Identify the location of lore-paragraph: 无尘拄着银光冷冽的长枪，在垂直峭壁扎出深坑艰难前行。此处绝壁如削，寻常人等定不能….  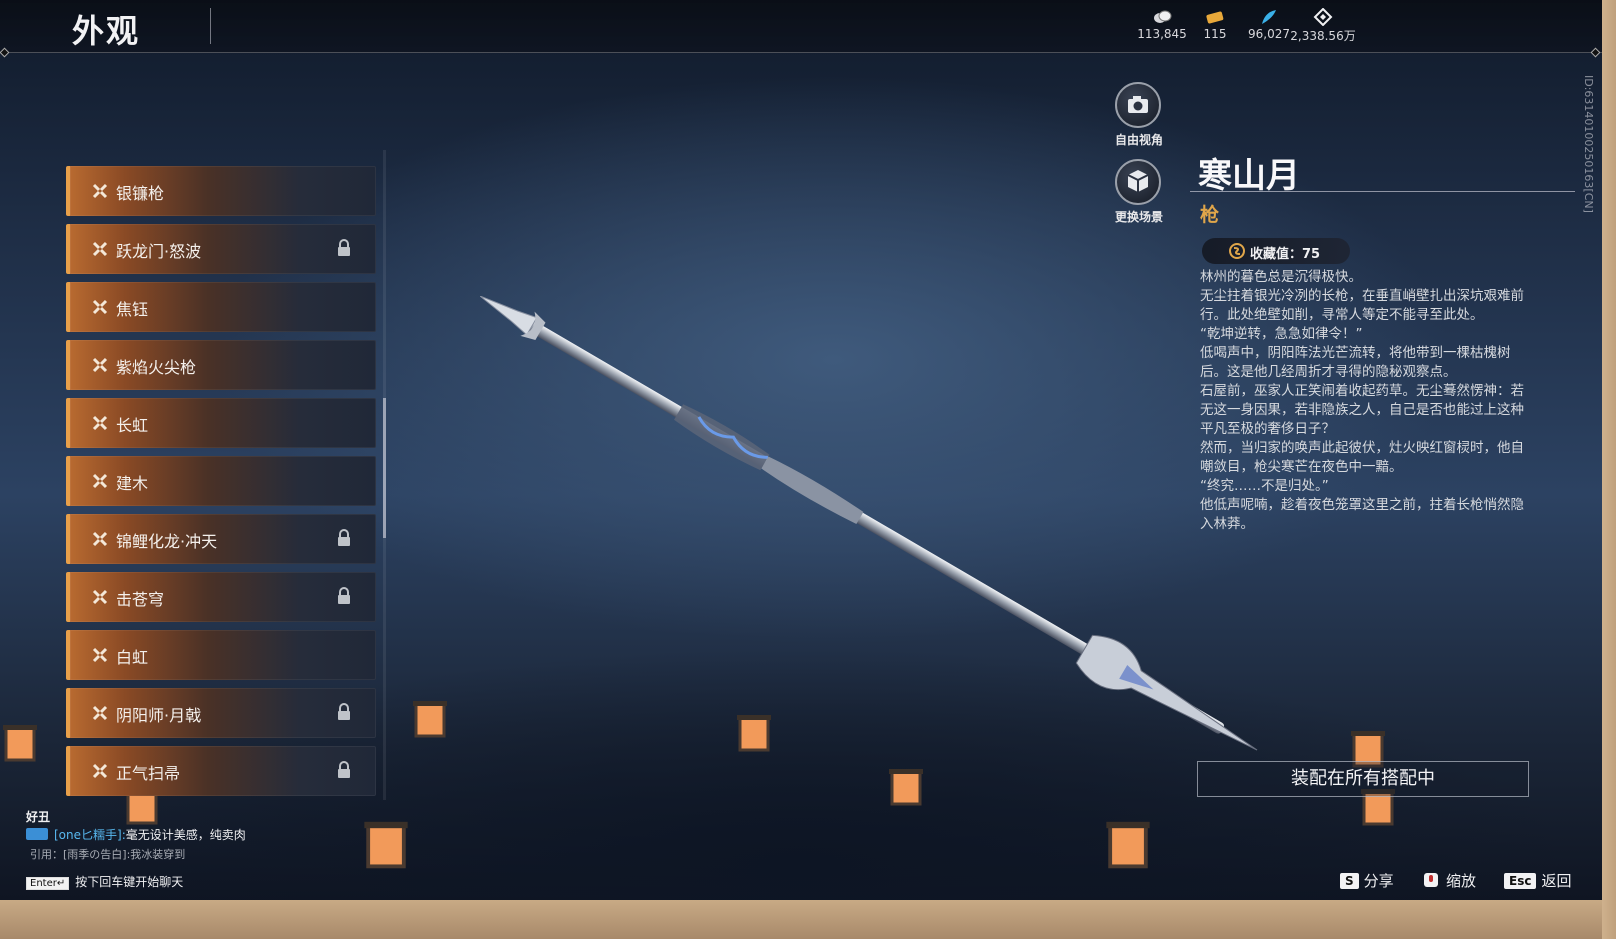
(1362, 305).